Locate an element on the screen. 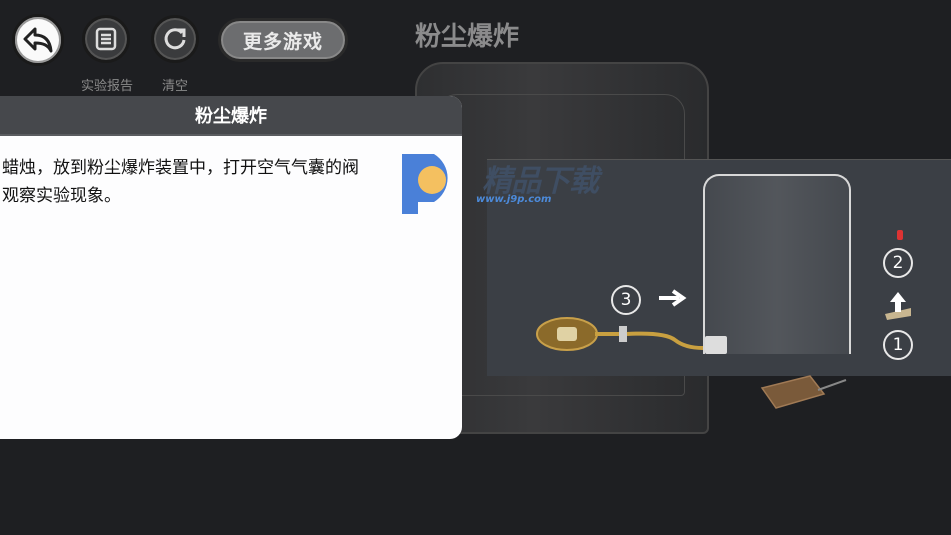  panel-title: 粉尘爆炸 is located at coordinates (231, 116).